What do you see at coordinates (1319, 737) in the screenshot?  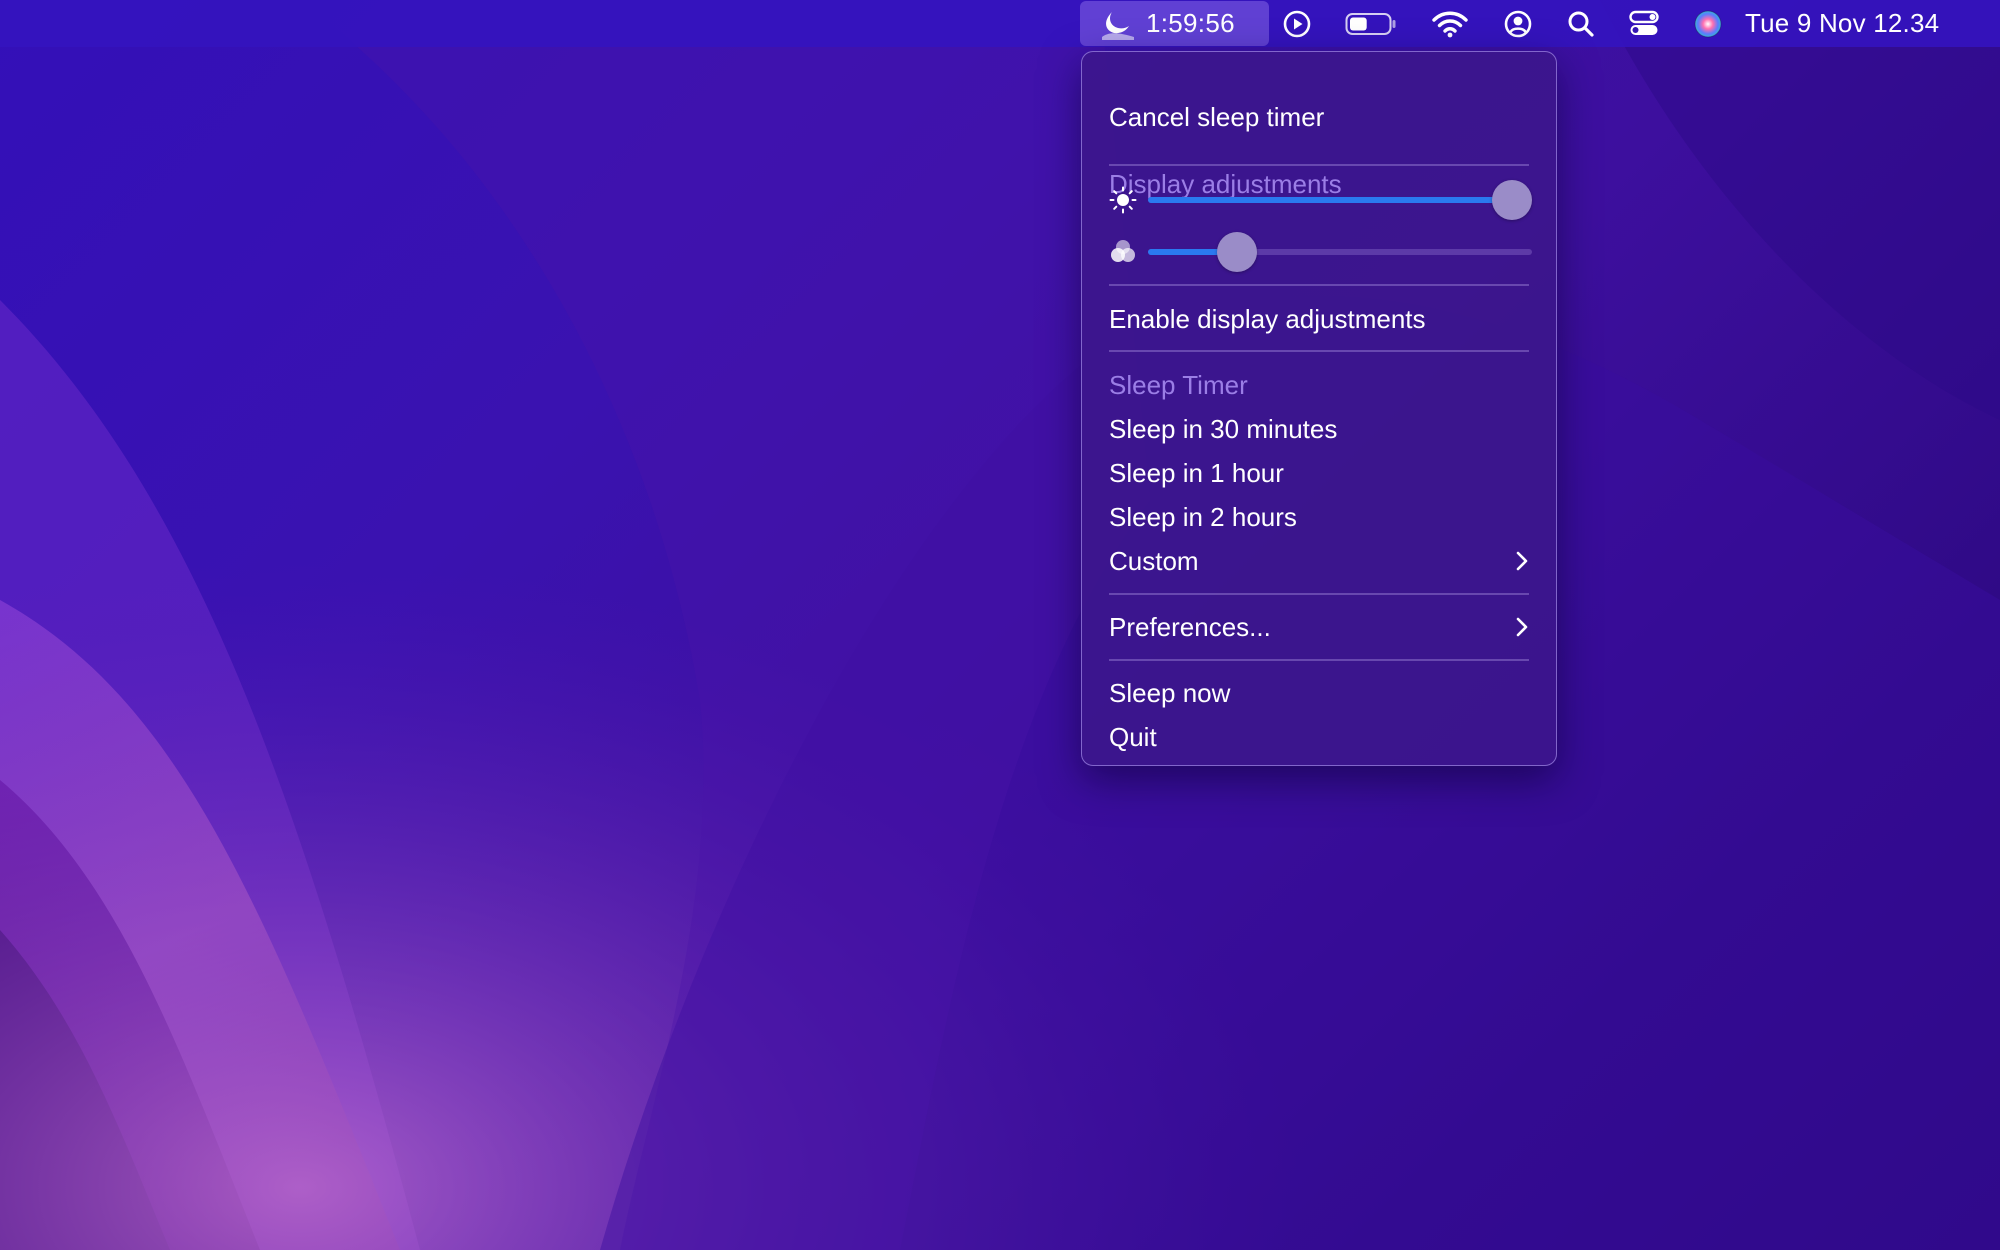 I see `quit-item: Quit` at bounding box center [1319, 737].